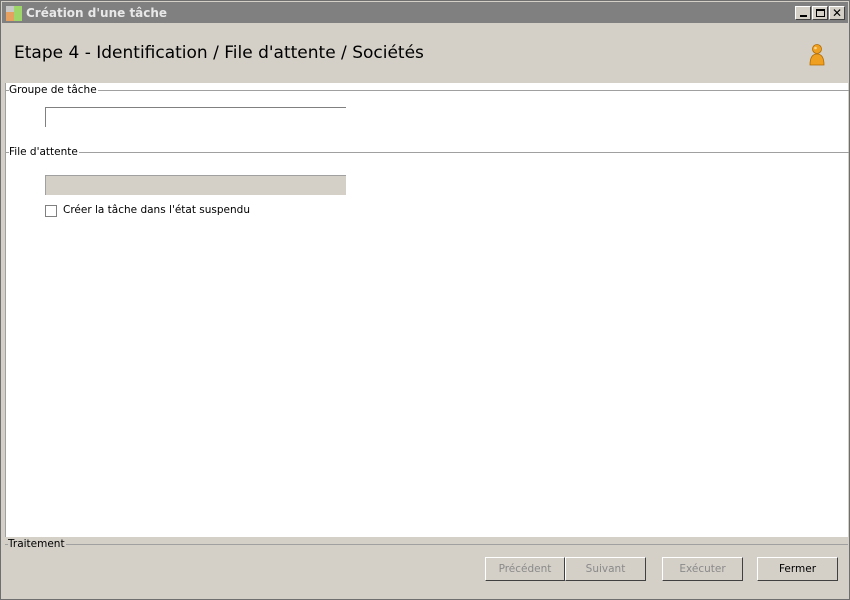 This screenshot has width=850, height=600. I want to click on close-icon: ✕, so click(837, 13).